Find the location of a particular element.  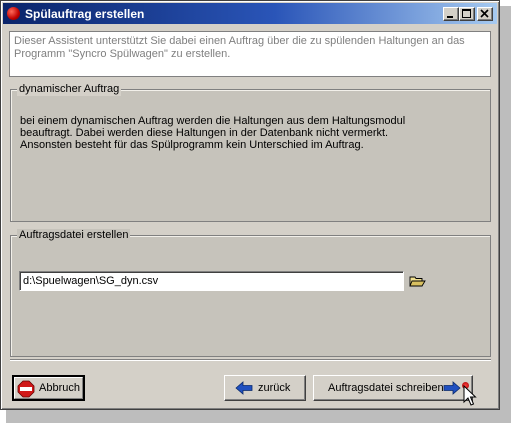

window-title: Spülauftrag erstellen is located at coordinates (85, 14).